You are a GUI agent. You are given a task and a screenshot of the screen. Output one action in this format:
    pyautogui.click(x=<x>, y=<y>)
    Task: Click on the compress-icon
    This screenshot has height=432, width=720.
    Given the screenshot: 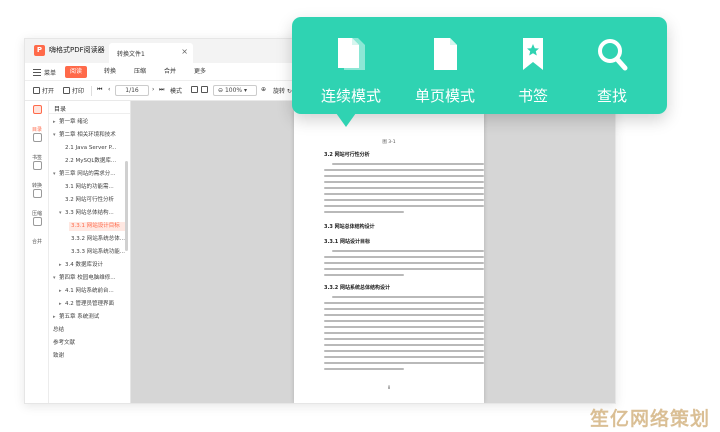 What is the action you would take?
    pyautogui.click(x=37, y=193)
    